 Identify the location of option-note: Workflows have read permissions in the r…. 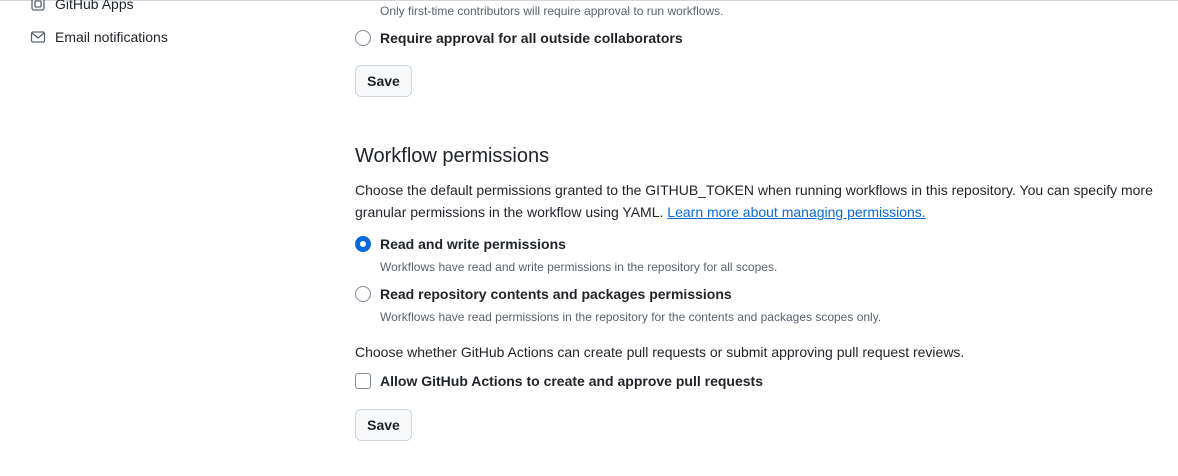
(631, 317).